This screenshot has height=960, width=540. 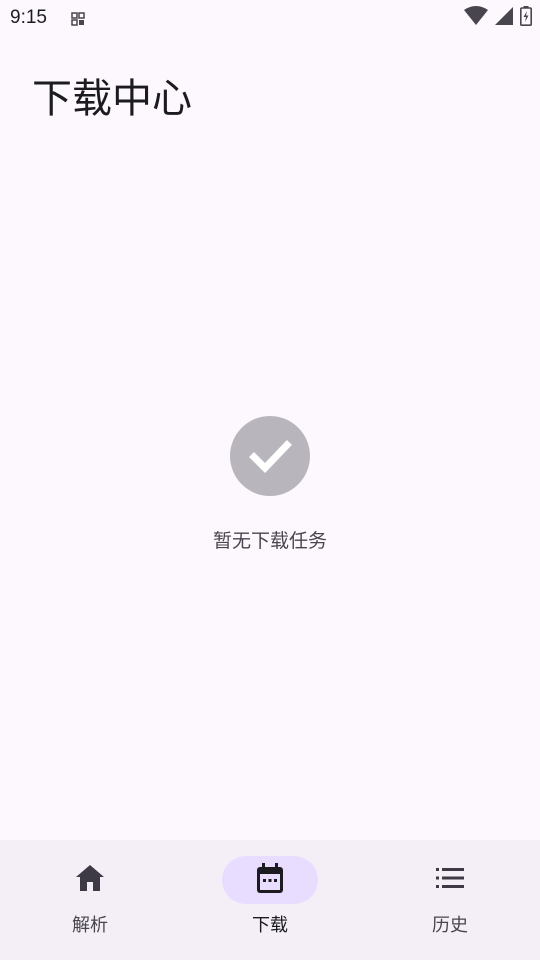 I want to click on empty-state: 暂无下载任务, so click(x=270, y=484).